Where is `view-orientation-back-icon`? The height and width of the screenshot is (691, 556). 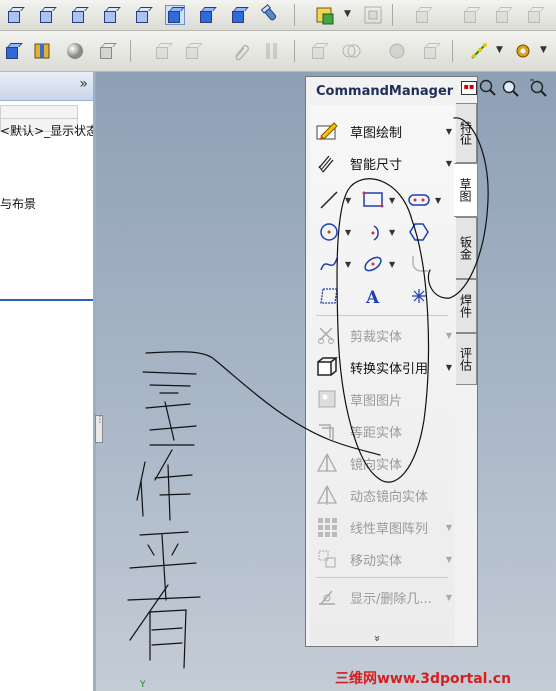 view-orientation-back-icon is located at coordinates (79, 15).